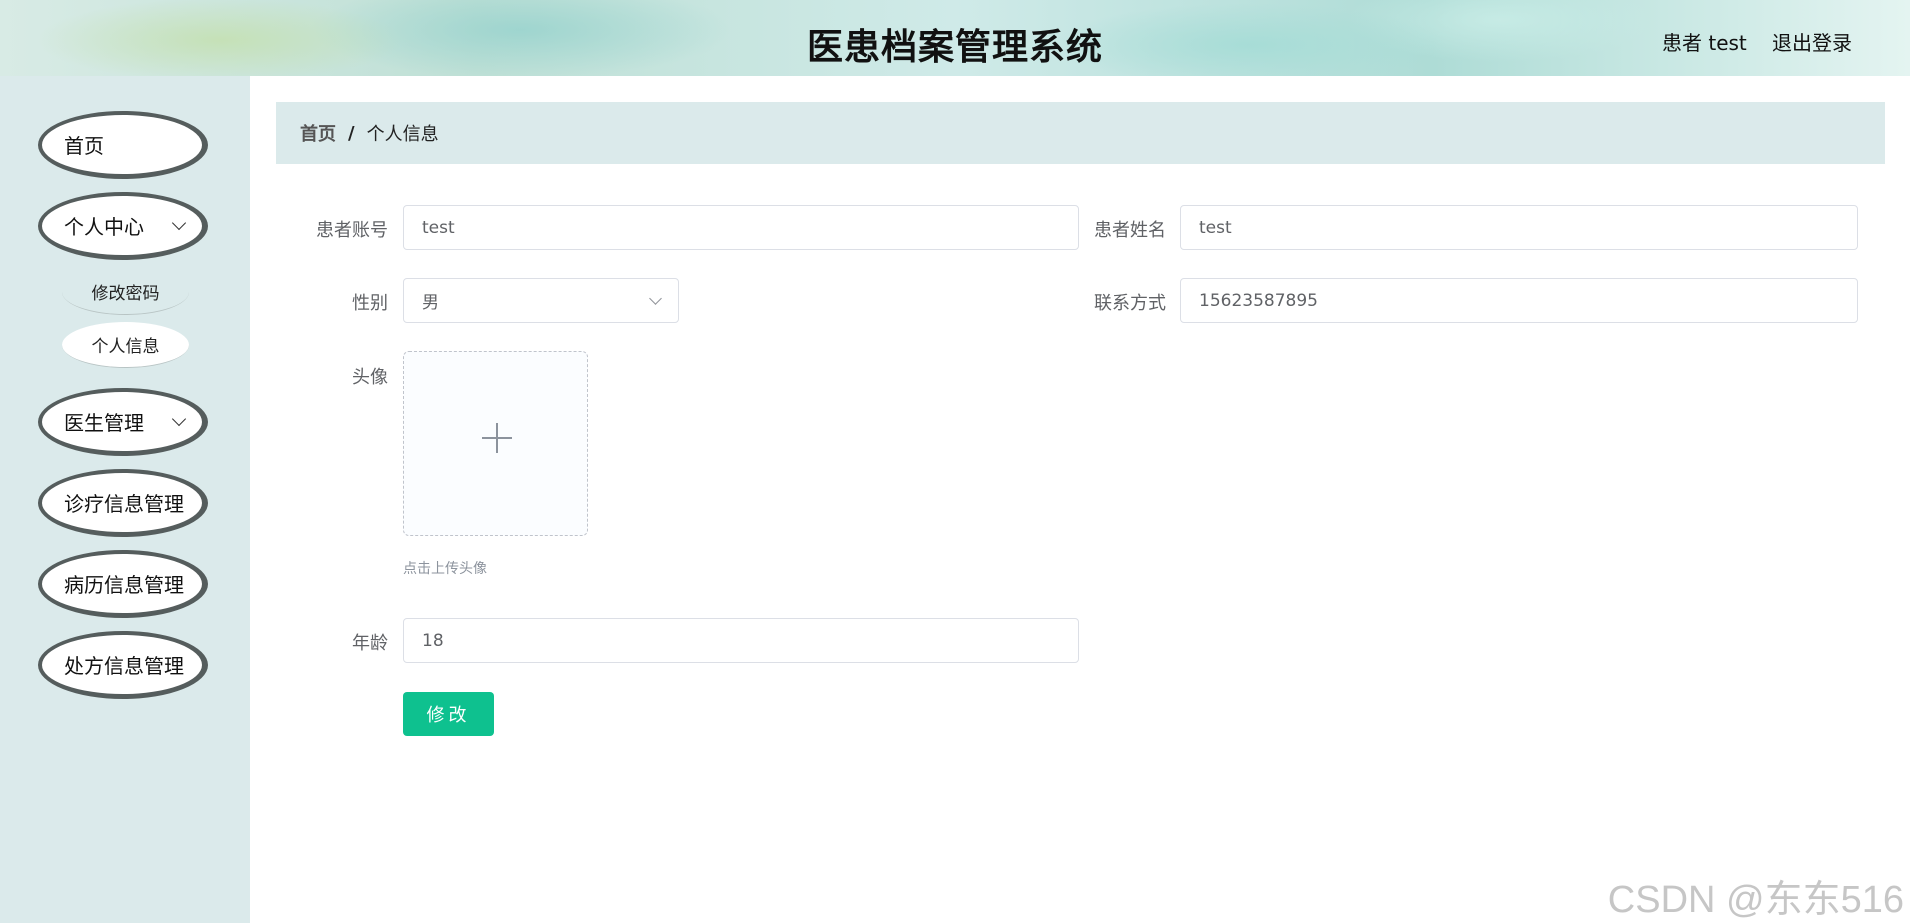  I want to click on avatar-uploader, so click(495, 443).